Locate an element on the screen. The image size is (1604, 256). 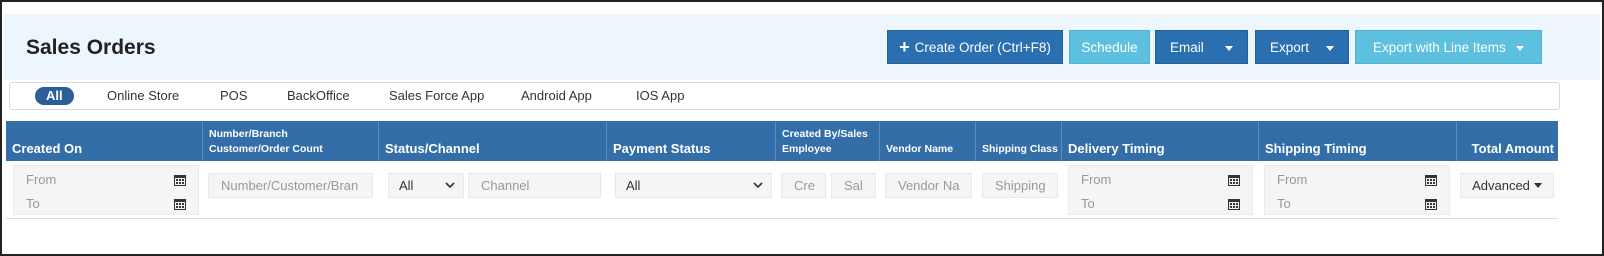
column-total-amount: Total Amount is located at coordinates (1507, 141).